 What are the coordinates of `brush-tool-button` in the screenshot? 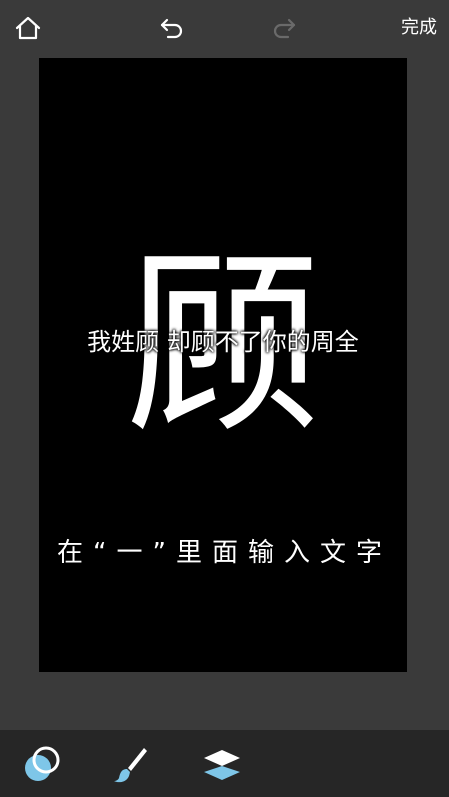 It's located at (130, 764).